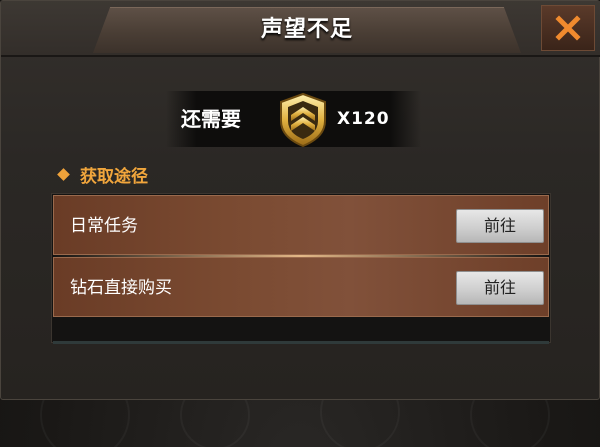  I want to click on method-label: 钻石直接购买, so click(121, 288).